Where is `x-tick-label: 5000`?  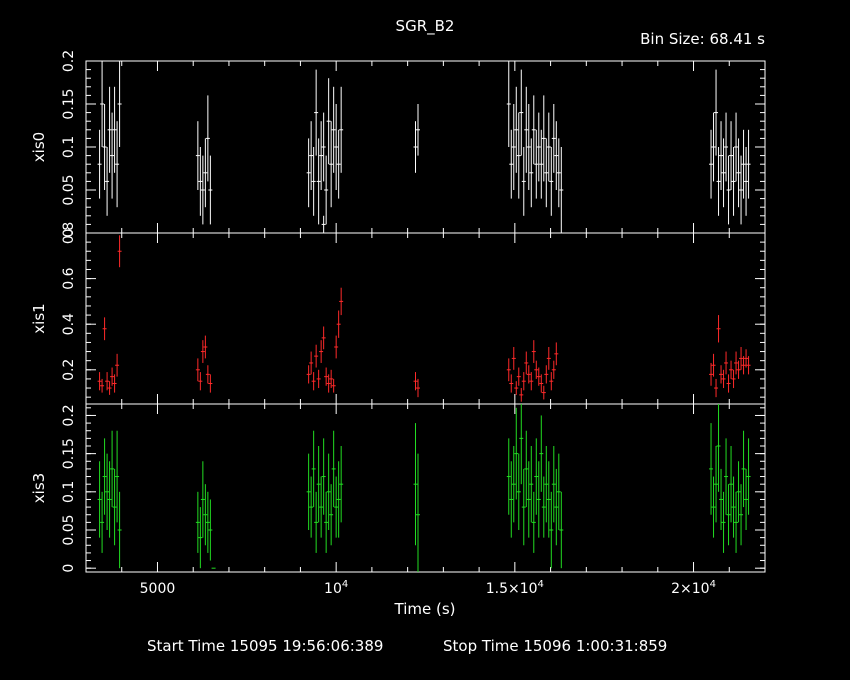
x-tick-label: 5000 is located at coordinates (158, 589).